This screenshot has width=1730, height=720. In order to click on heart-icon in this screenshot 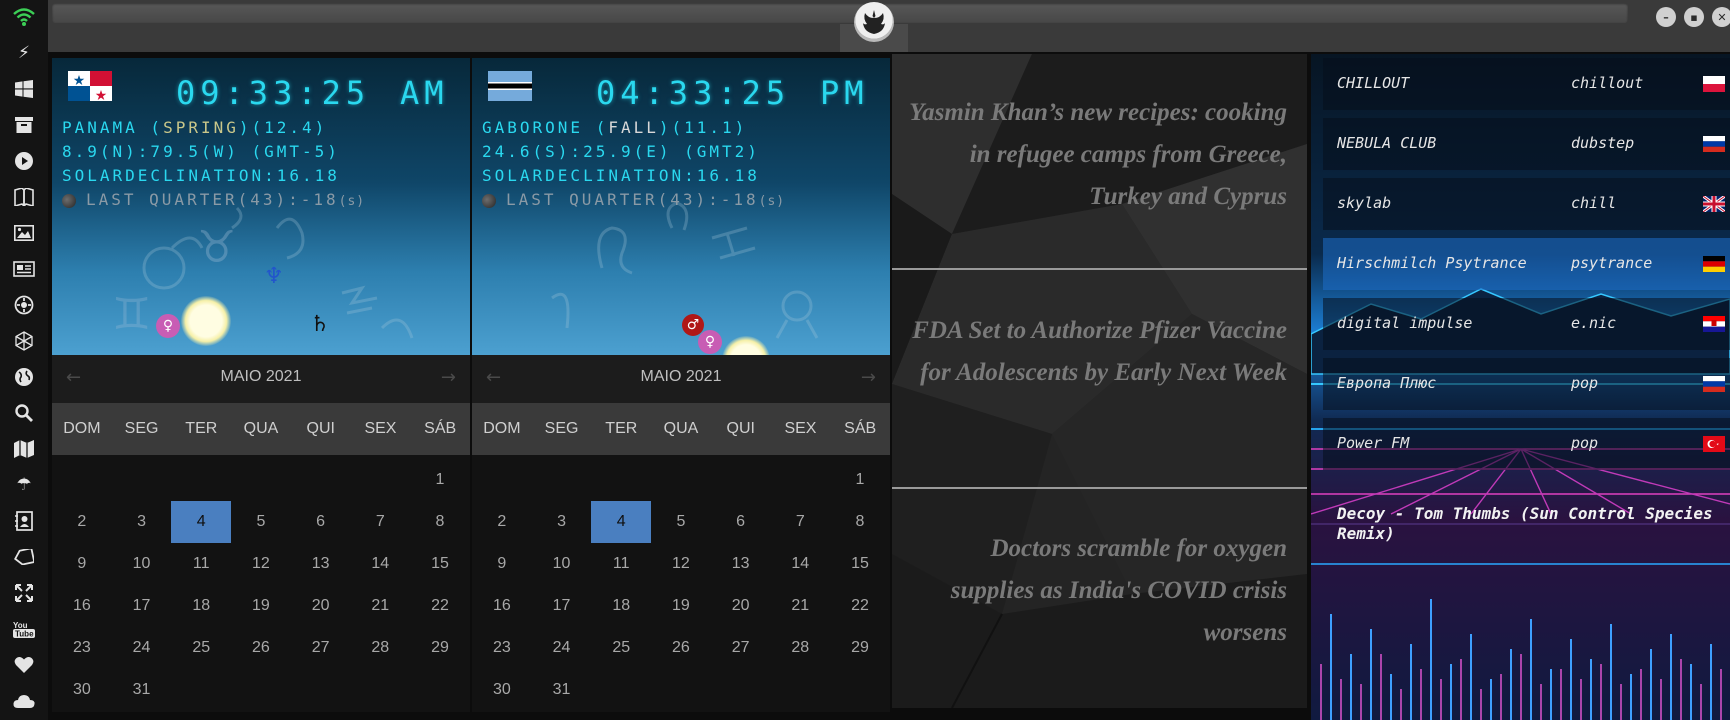, I will do `click(24, 665)`.